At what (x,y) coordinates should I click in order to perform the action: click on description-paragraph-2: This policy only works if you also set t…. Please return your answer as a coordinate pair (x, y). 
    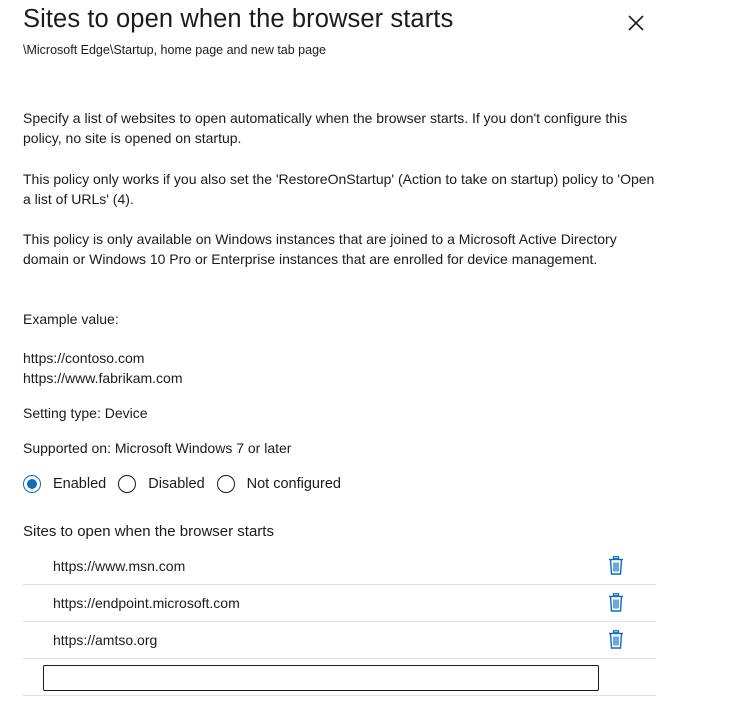
    Looking at the image, I should click on (339, 189).